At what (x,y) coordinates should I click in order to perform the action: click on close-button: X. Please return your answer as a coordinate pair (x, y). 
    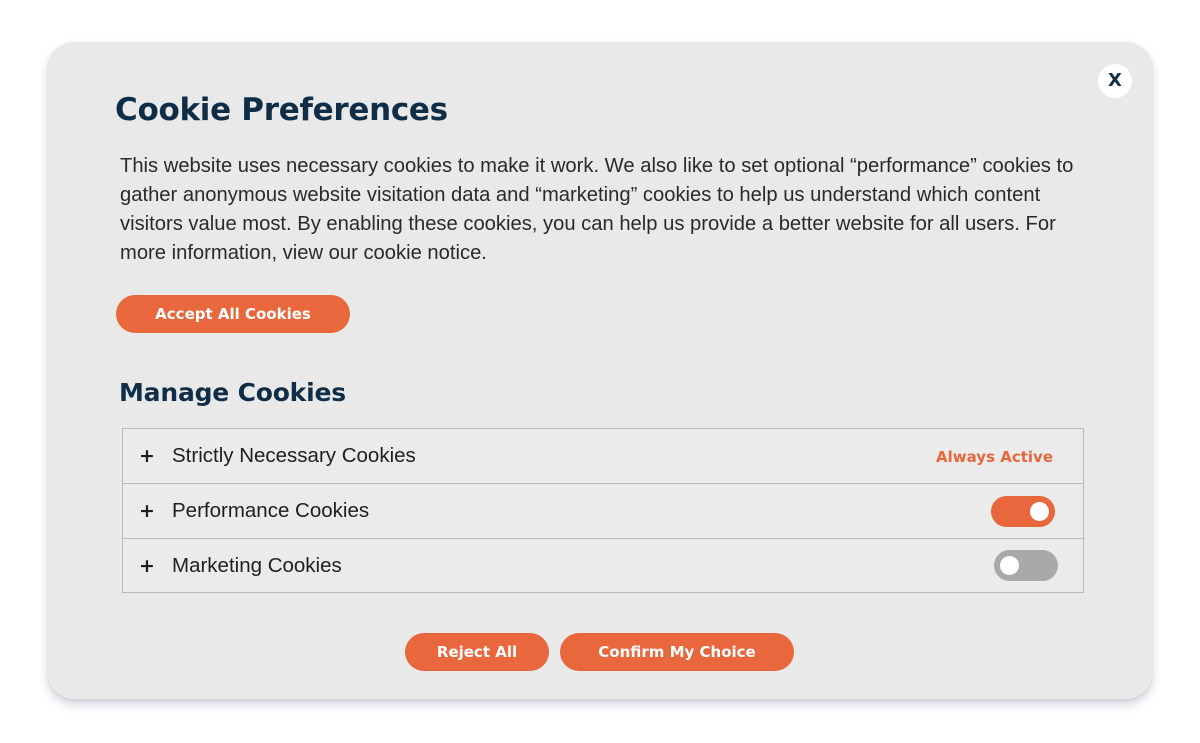
    Looking at the image, I should click on (1115, 81).